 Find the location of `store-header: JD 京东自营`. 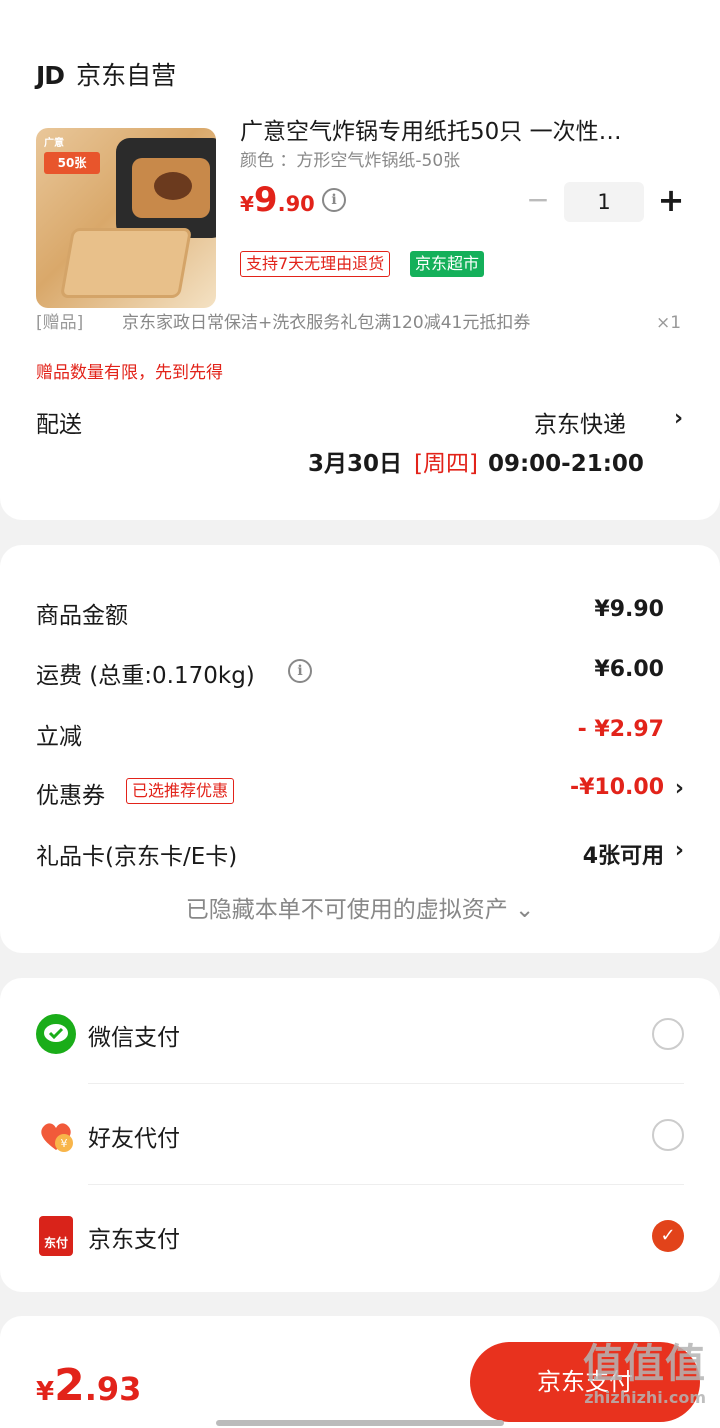

store-header: JD 京东自营 is located at coordinates (106, 74).